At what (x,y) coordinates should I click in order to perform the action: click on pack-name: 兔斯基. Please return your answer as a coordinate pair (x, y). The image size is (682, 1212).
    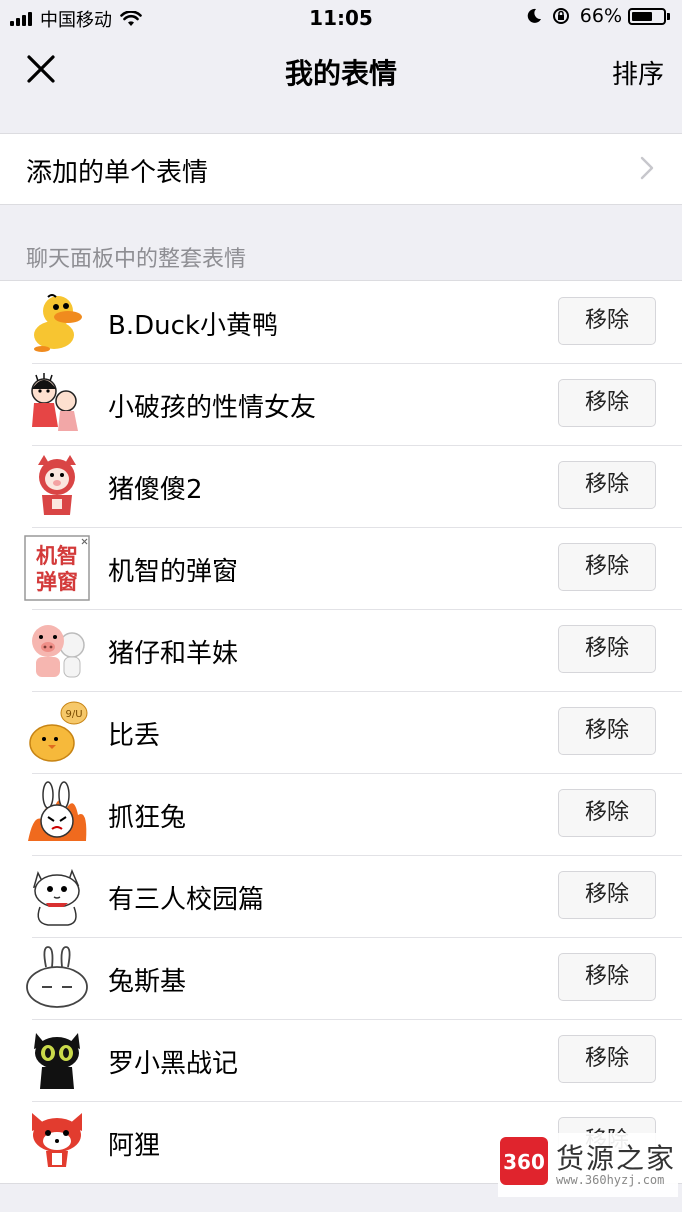
    Looking at the image, I should click on (147, 982).